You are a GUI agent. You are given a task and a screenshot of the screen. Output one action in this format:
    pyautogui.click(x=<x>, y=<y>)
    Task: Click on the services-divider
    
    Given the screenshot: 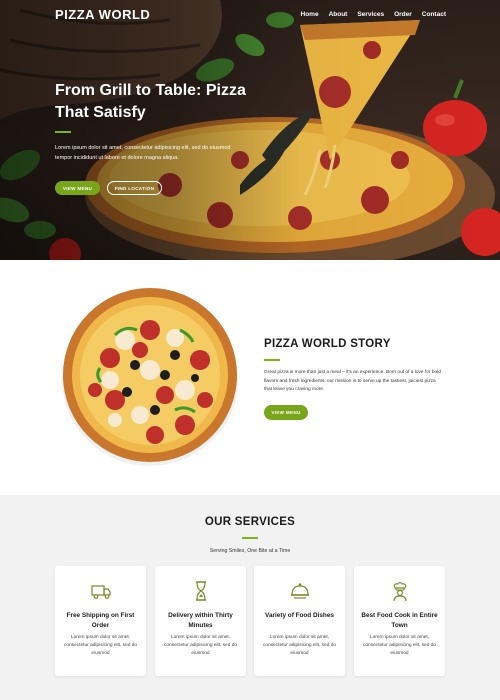 What is the action you would take?
    pyautogui.click(x=250, y=538)
    